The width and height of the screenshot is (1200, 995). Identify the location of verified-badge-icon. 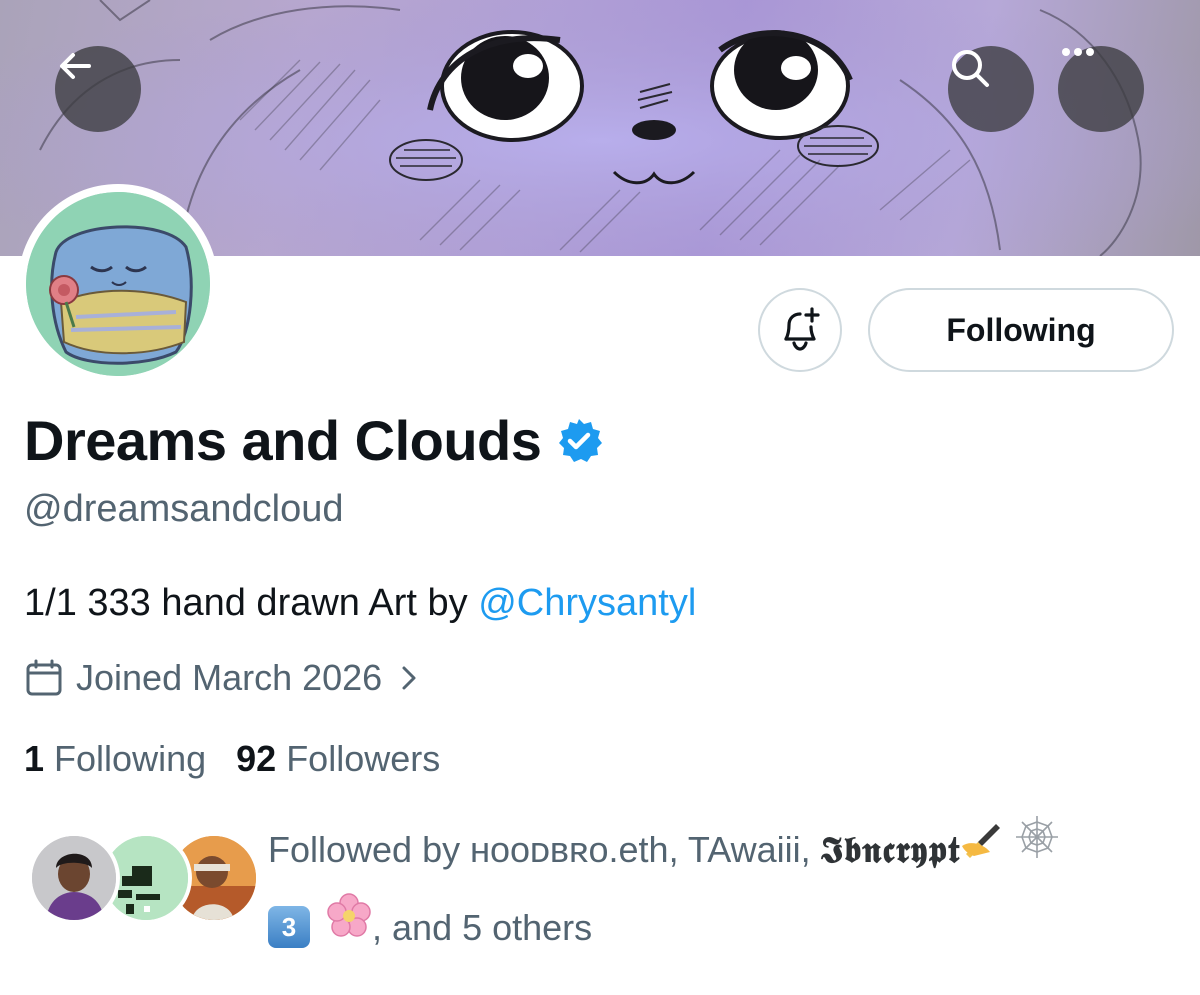
(579, 441).